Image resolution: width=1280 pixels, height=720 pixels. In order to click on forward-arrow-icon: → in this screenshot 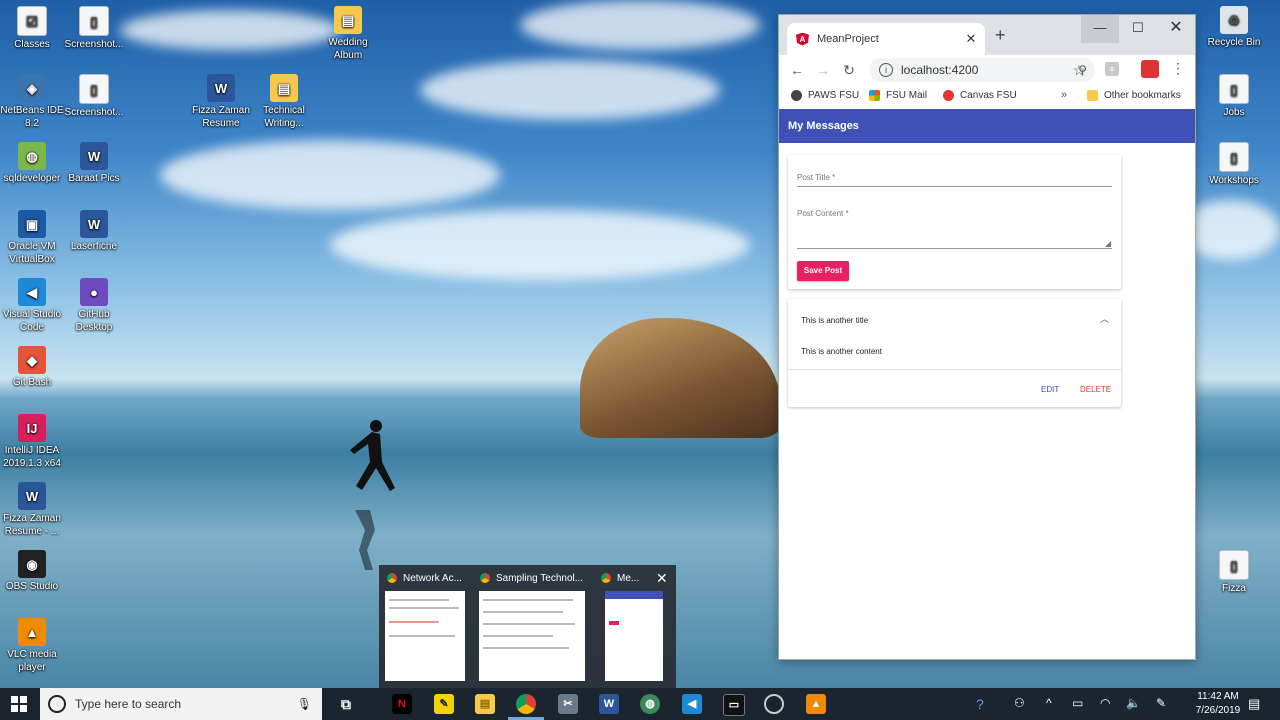, I will do `click(823, 70)`.